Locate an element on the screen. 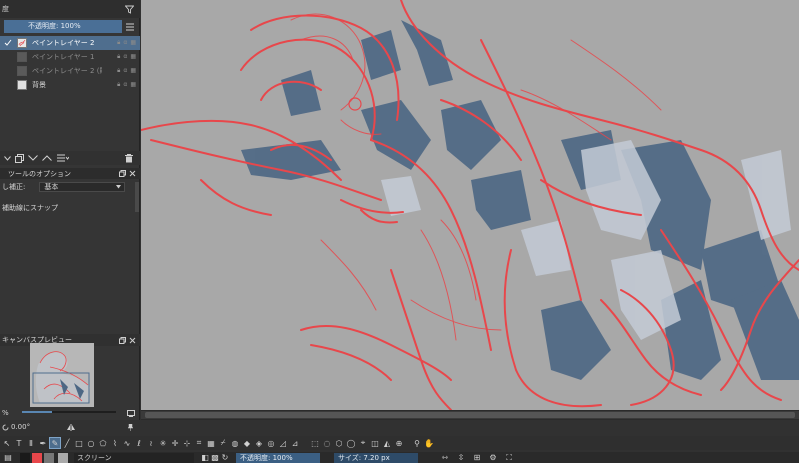  layer-name: ペイントレイヤー 1 is located at coordinates (67, 57).